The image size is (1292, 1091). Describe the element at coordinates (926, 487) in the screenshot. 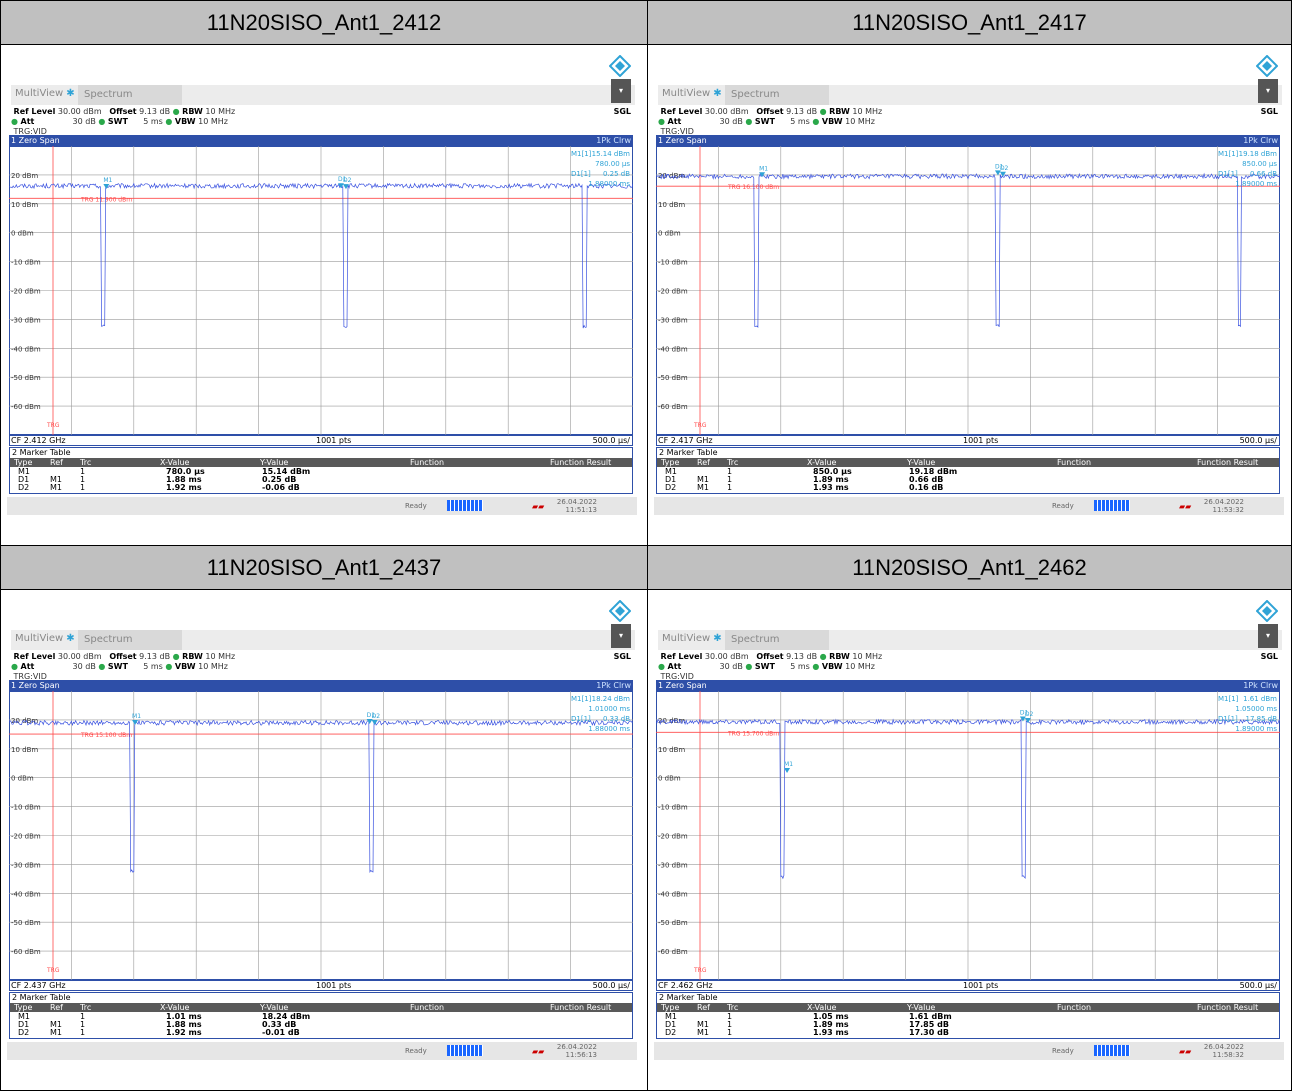

I see `table-cell: 0.16 dB` at that location.